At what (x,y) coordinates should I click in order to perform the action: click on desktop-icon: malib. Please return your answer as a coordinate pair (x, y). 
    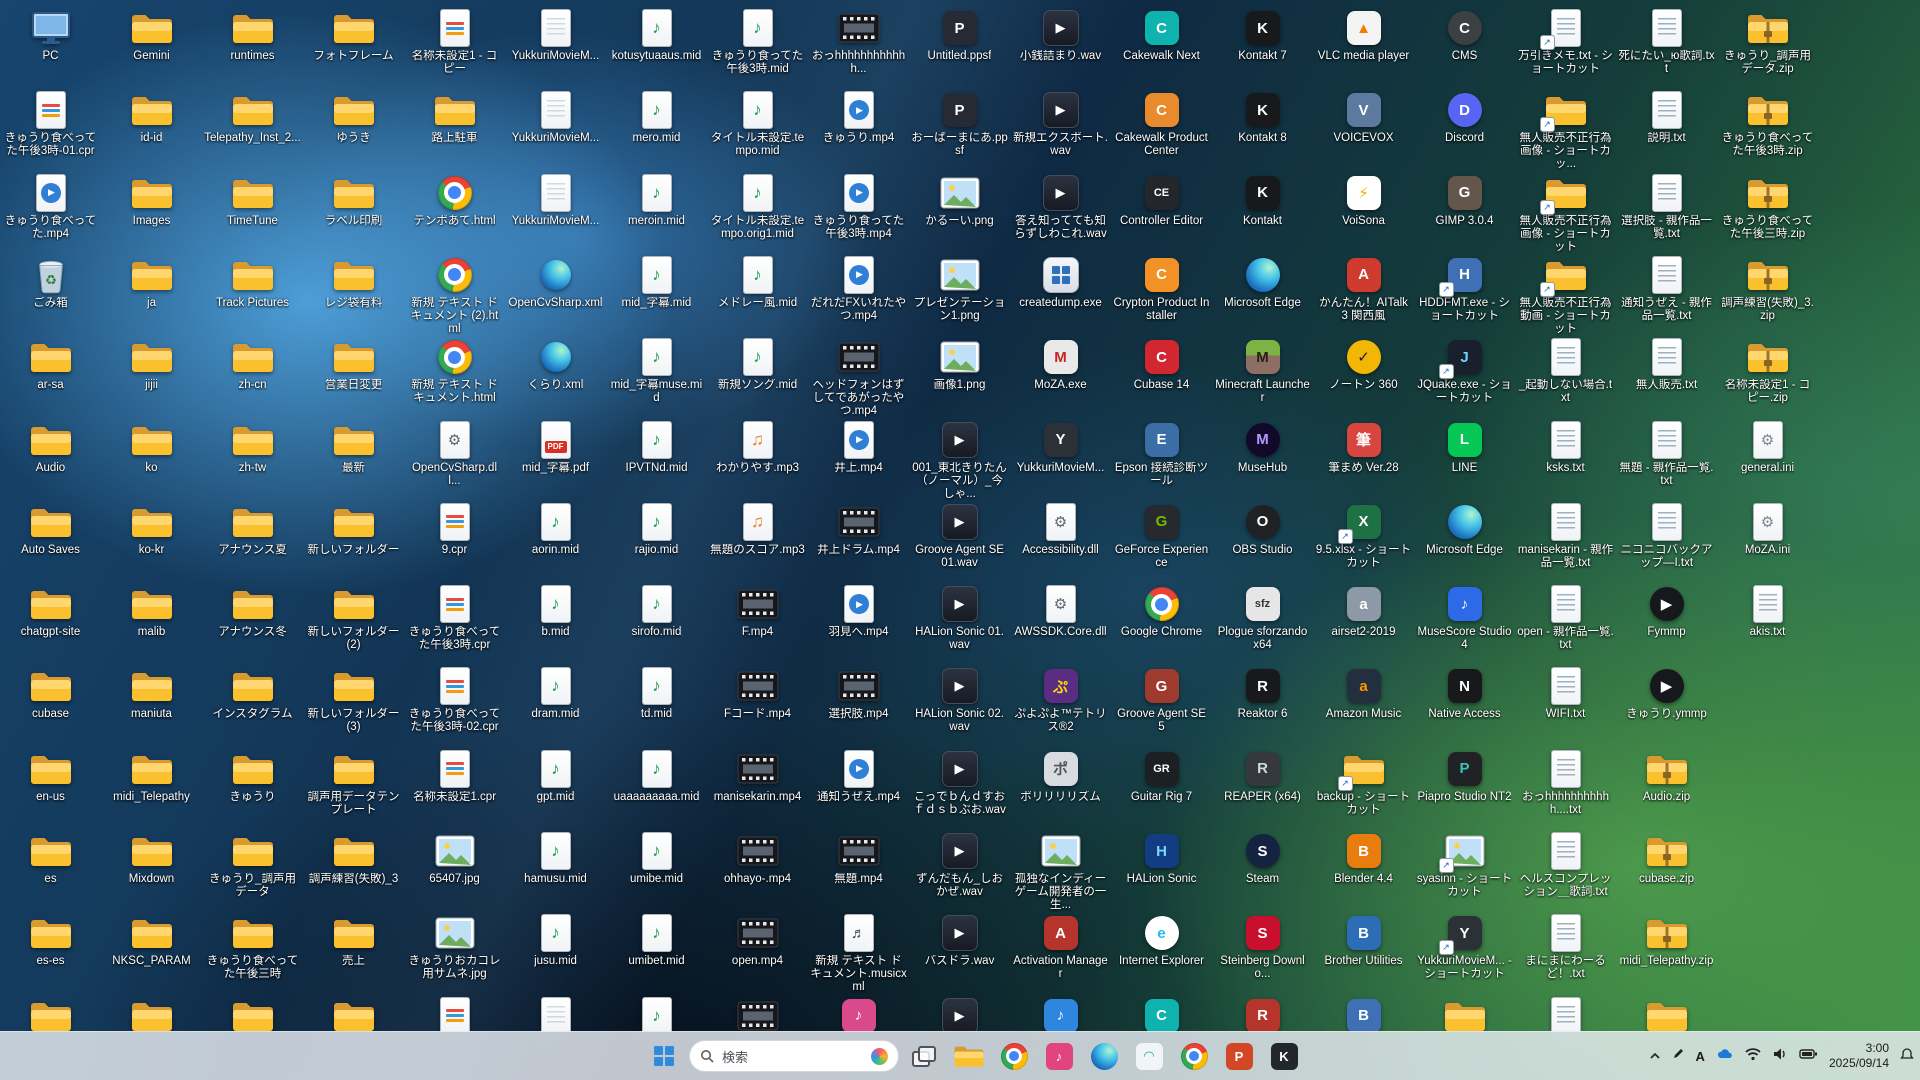
    Looking at the image, I should click on (151, 611).